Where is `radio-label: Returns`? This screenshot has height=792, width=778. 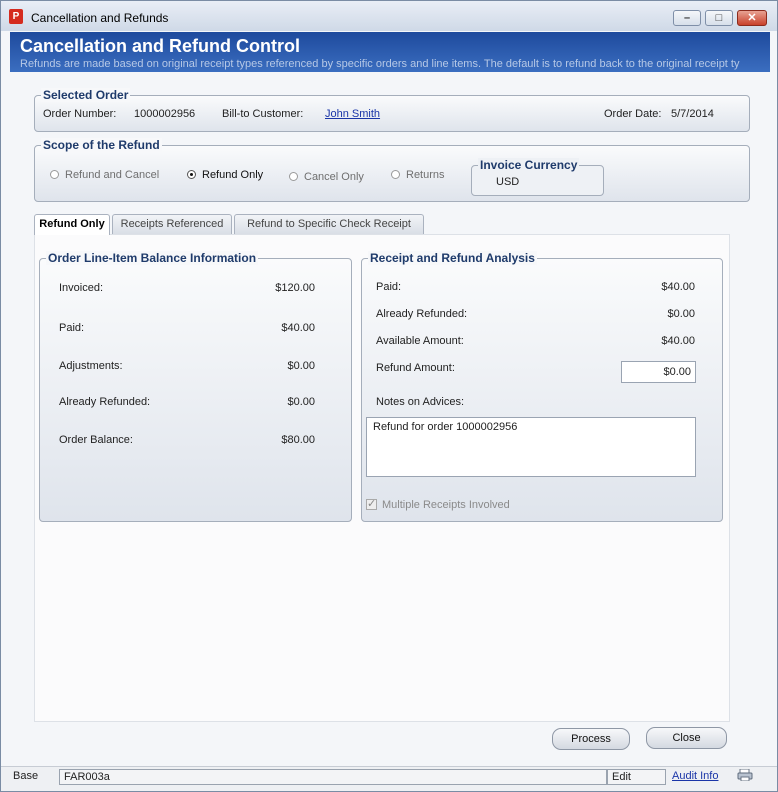
radio-label: Returns is located at coordinates (425, 175).